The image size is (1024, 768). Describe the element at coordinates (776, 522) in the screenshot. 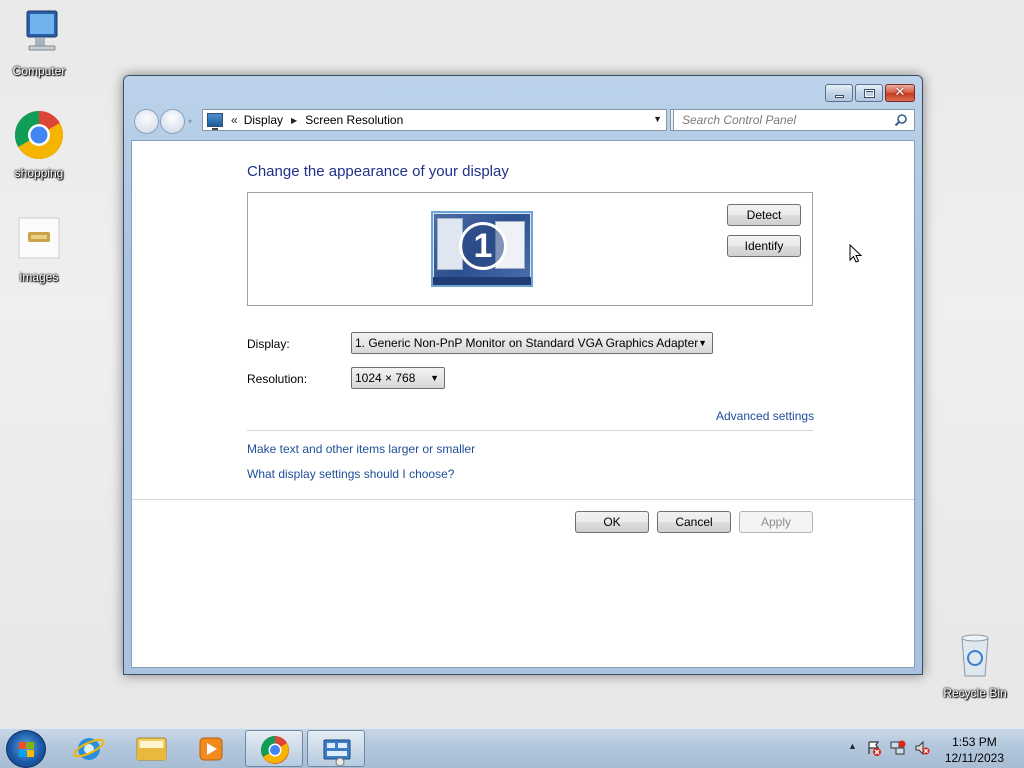

I see `apply-button: Apply` at that location.